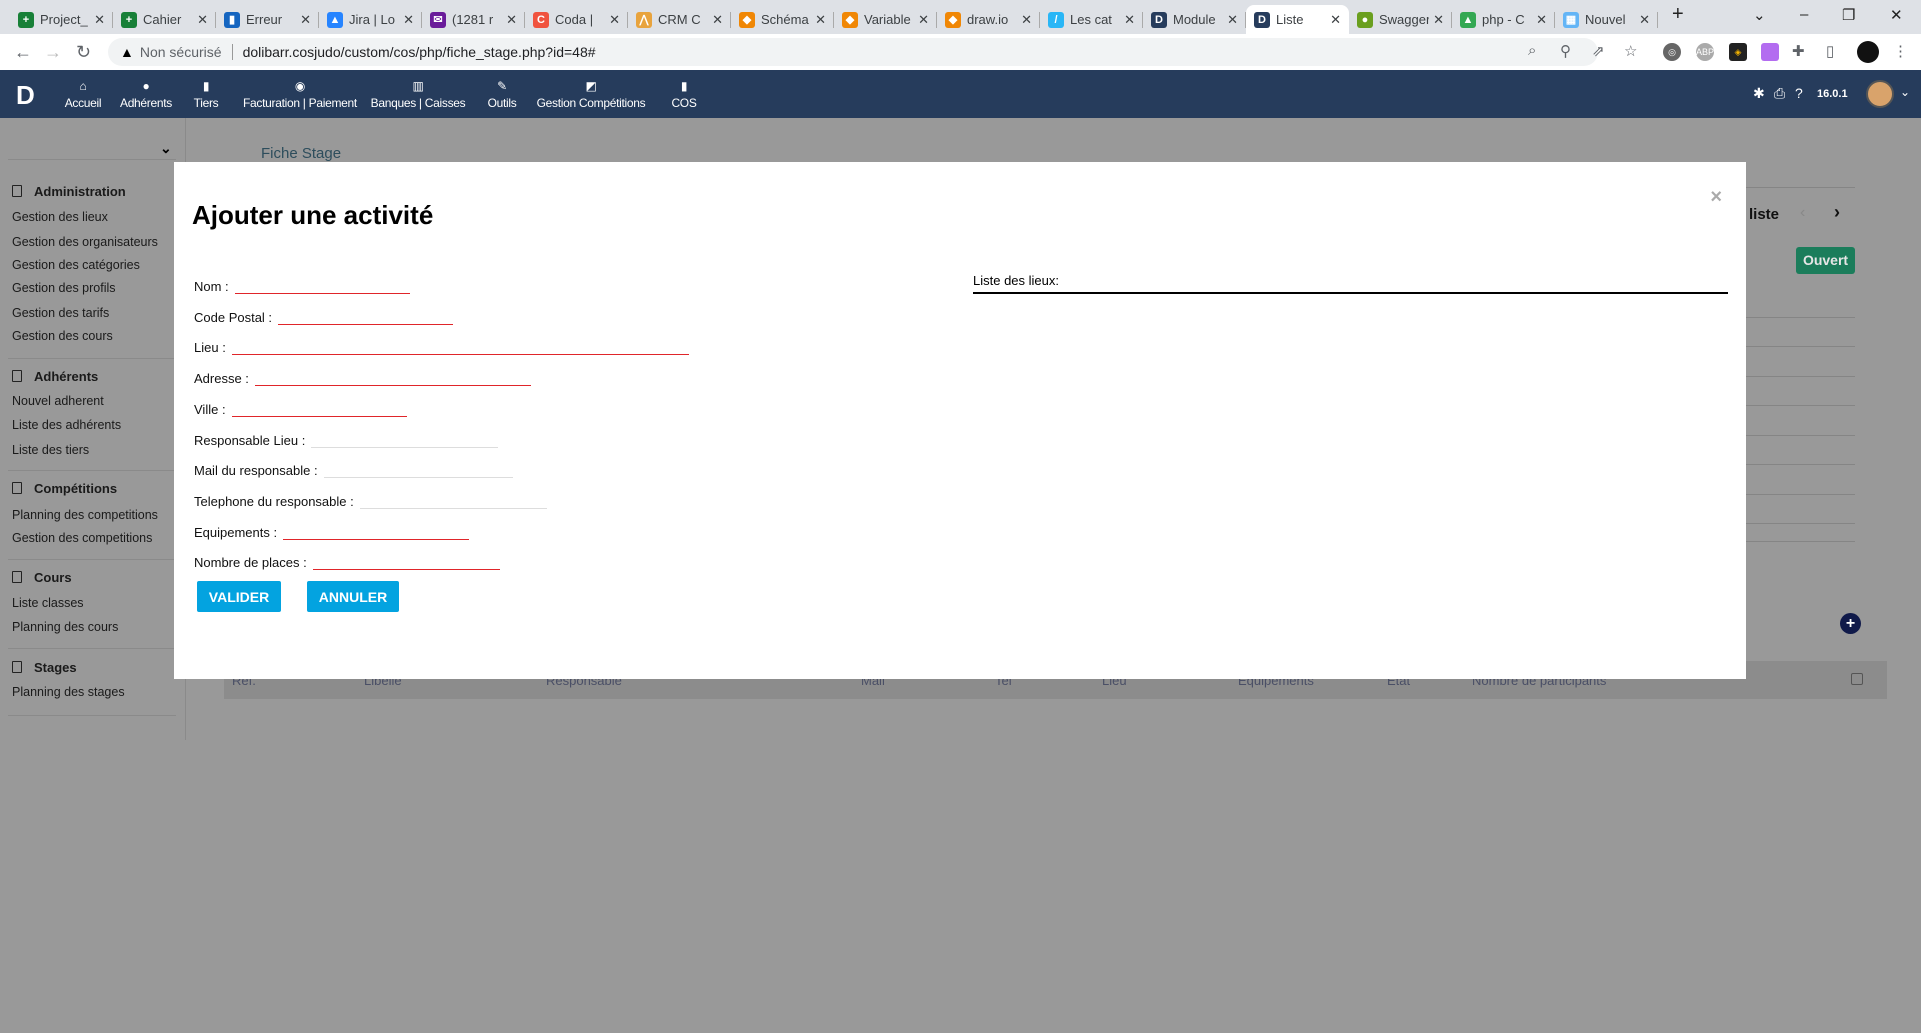  Describe the element at coordinates (1880, 94) in the screenshot. I see `user-avatar` at that location.